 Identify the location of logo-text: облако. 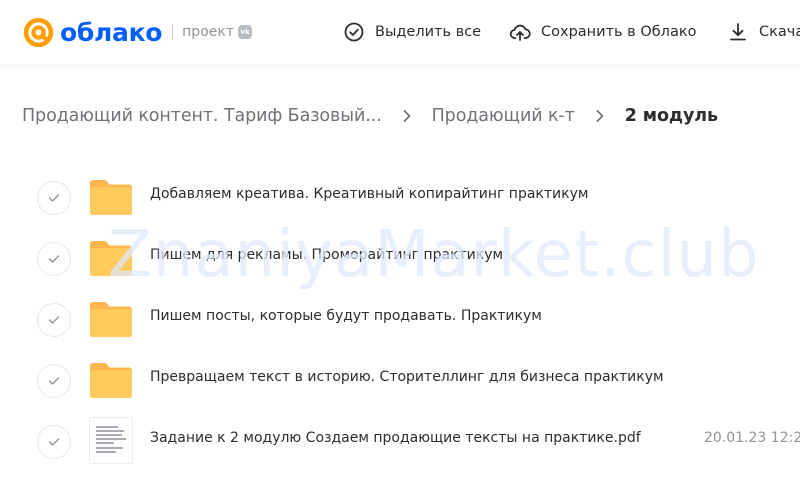
(111, 32).